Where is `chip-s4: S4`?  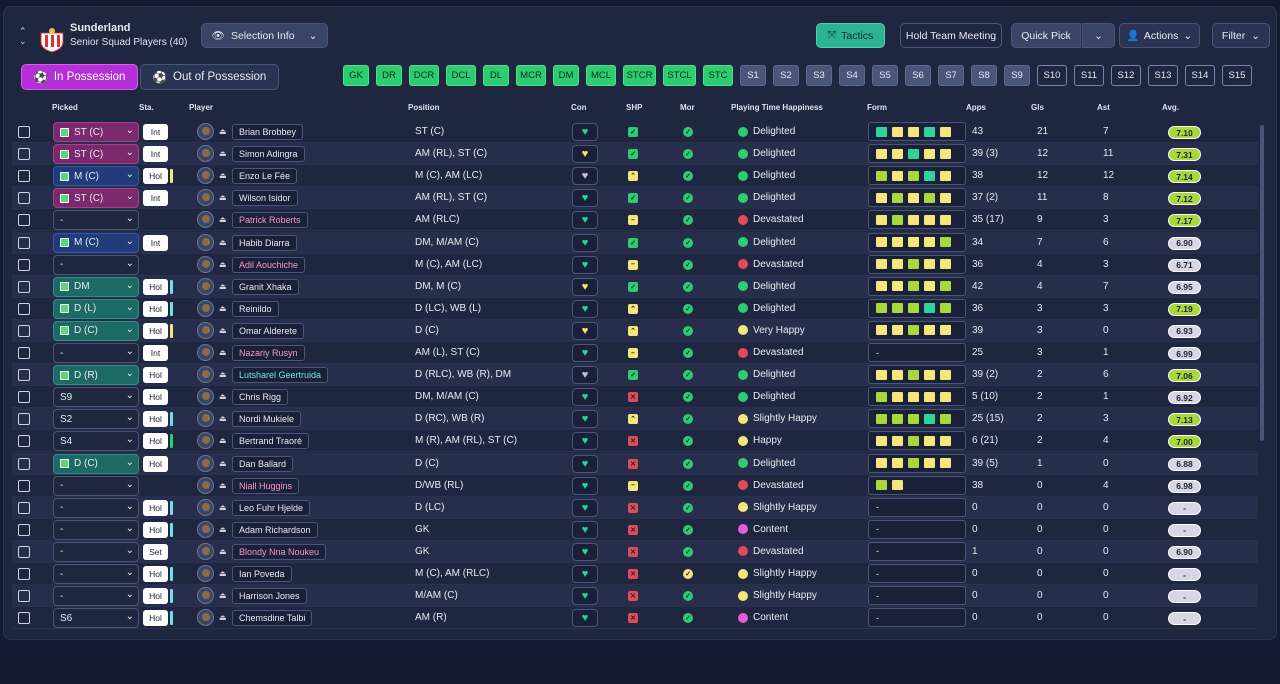
chip-s4: S4 is located at coordinates (852, 75).